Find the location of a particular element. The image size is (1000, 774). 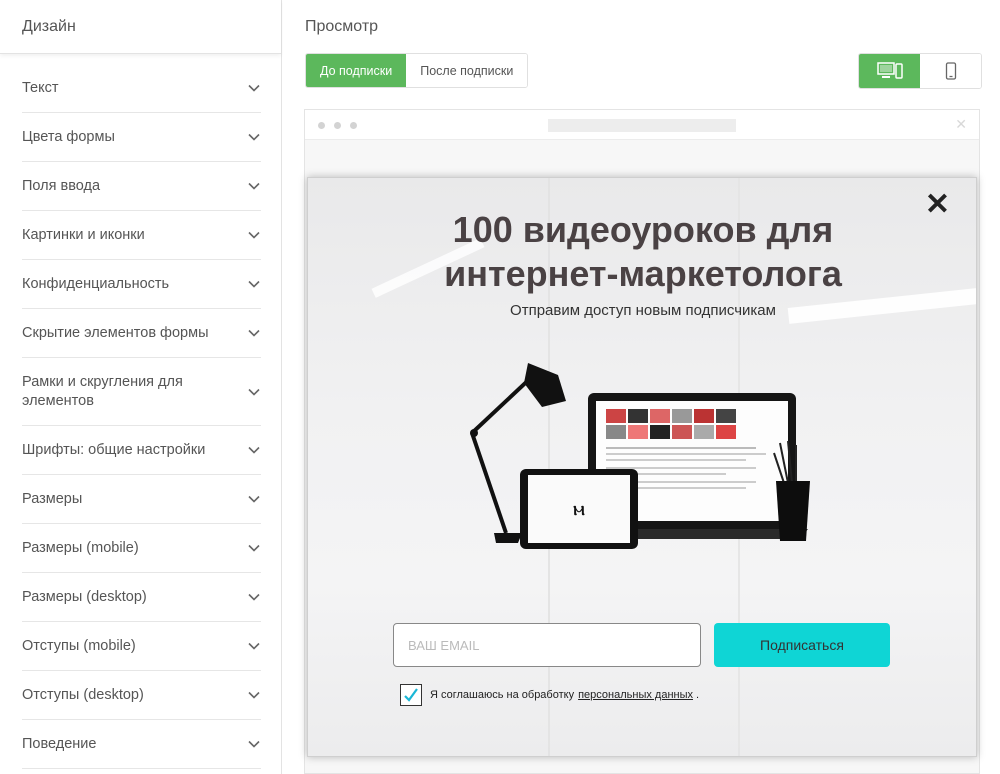

tab-before-subscribe: До подписки is located at coordinates (356, 70).